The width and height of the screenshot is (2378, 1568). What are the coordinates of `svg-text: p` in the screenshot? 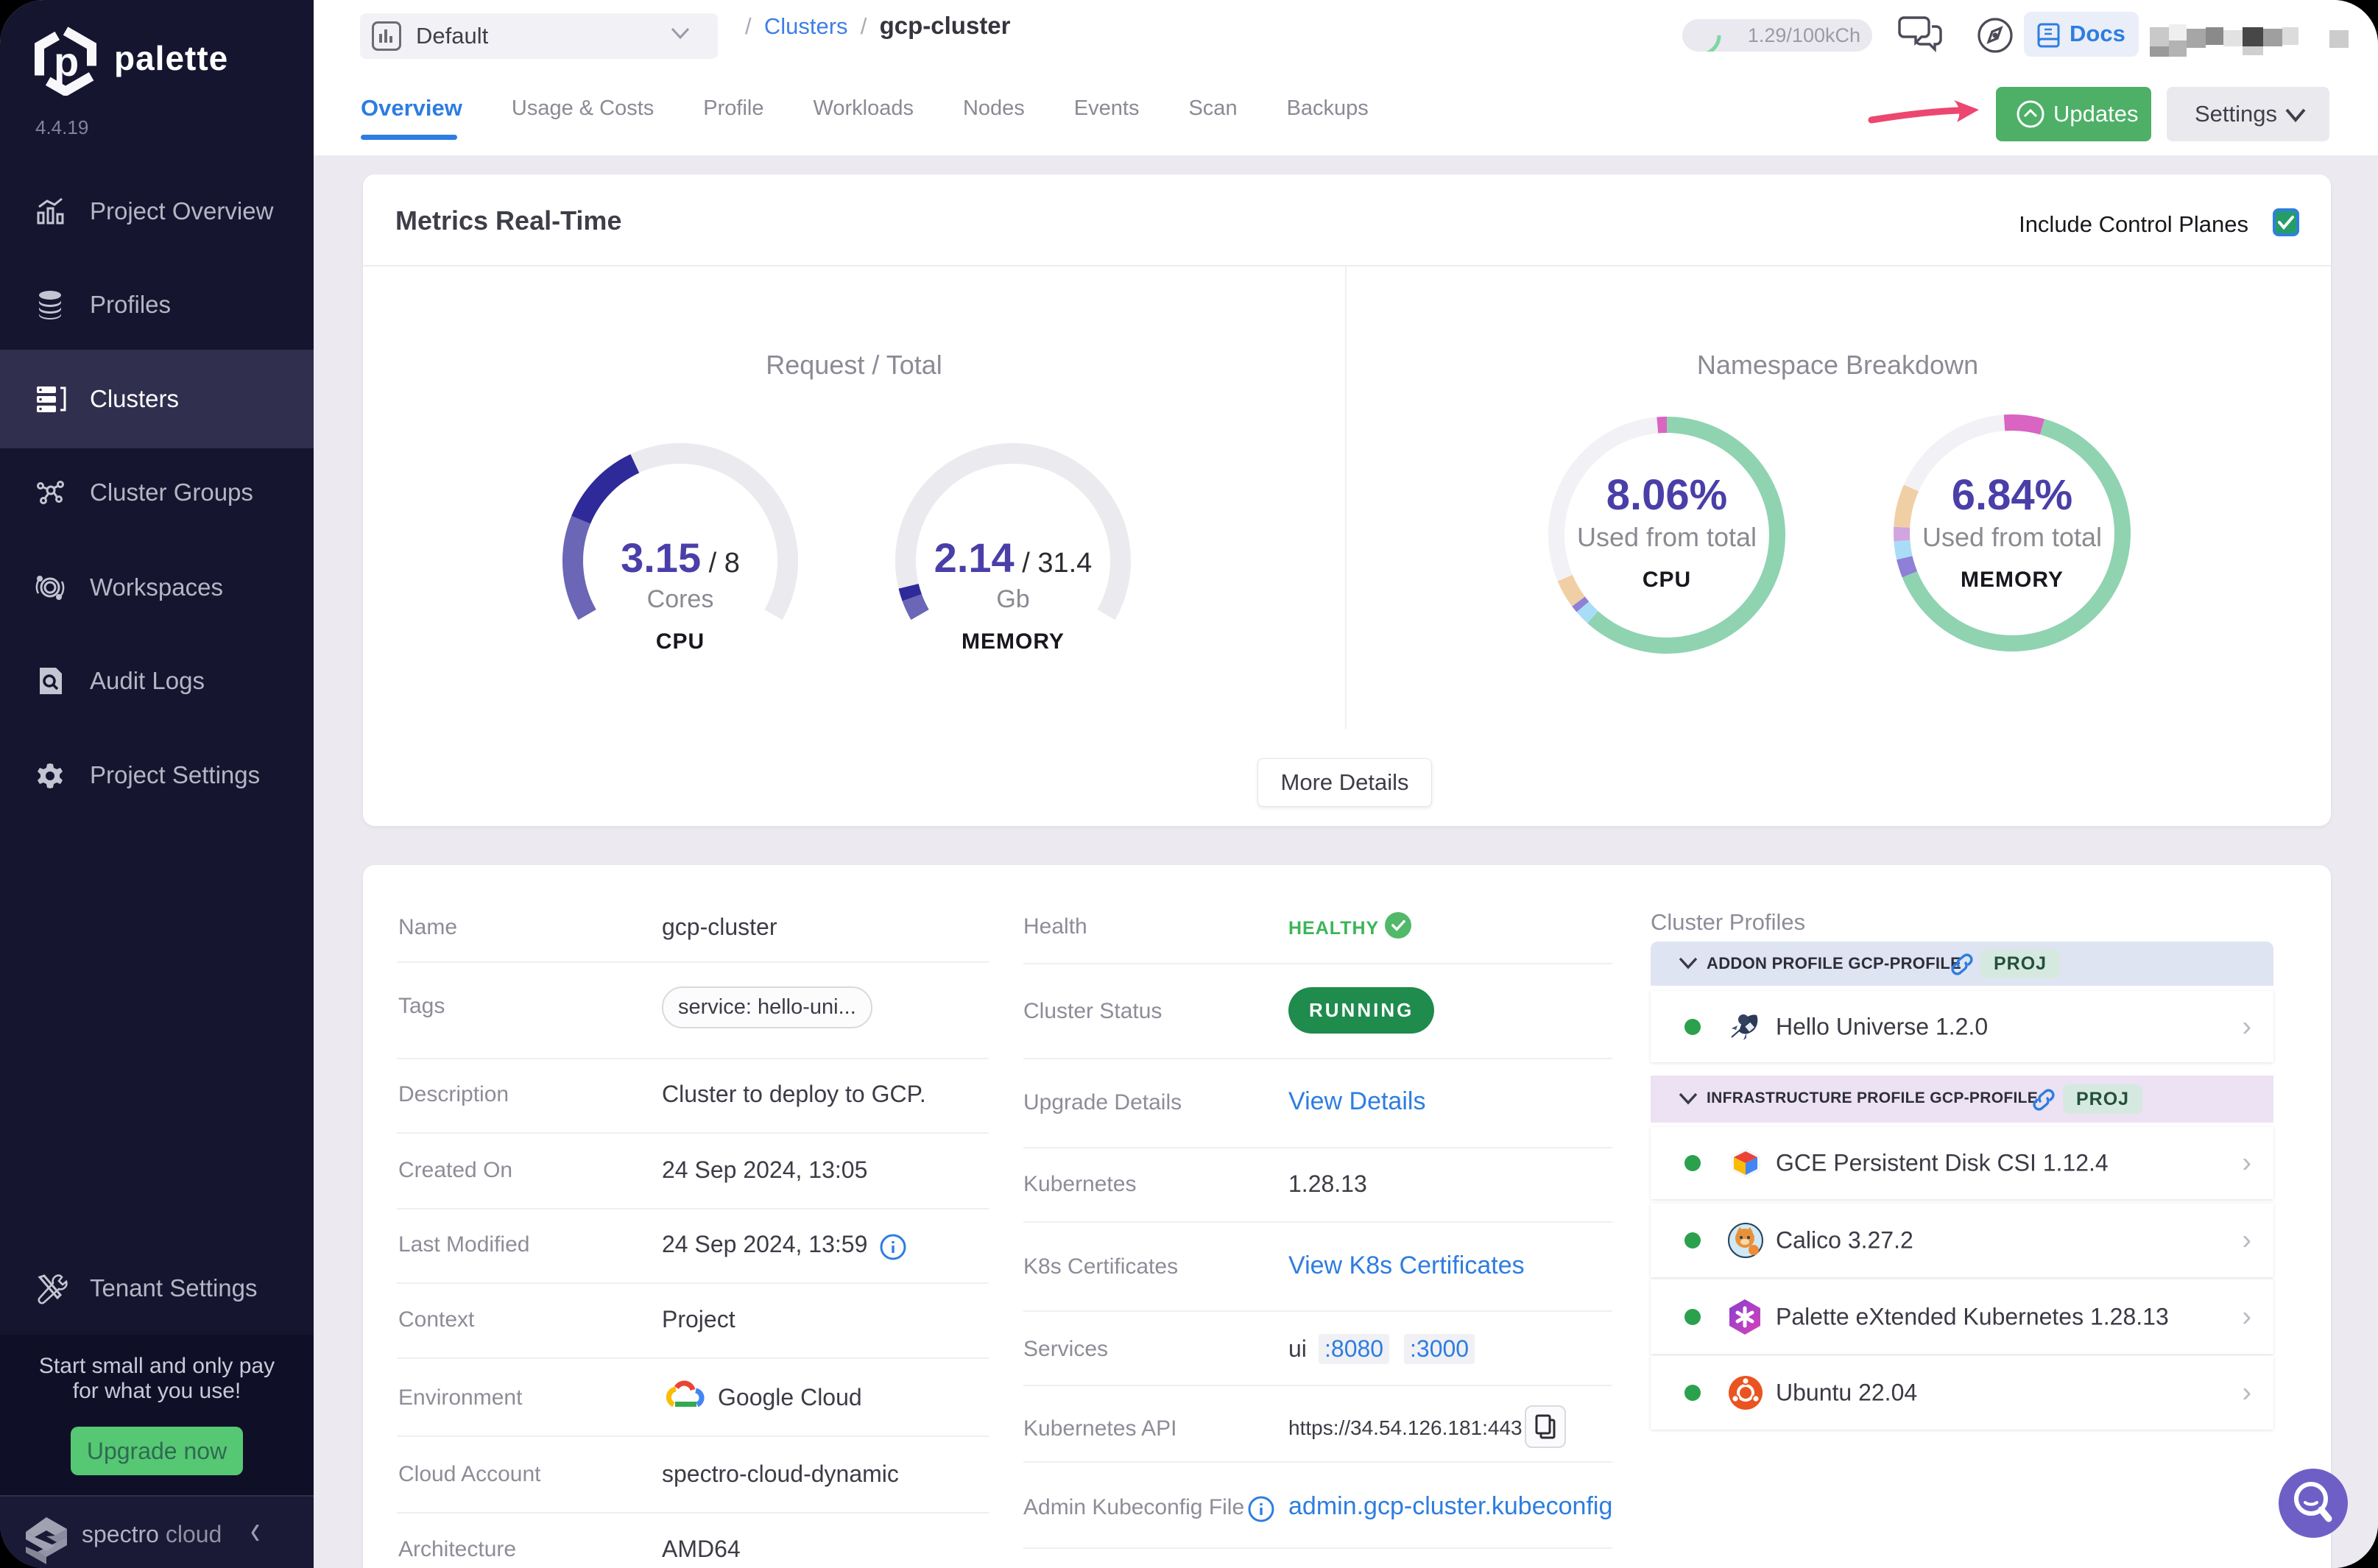 It's located at (66, 61).